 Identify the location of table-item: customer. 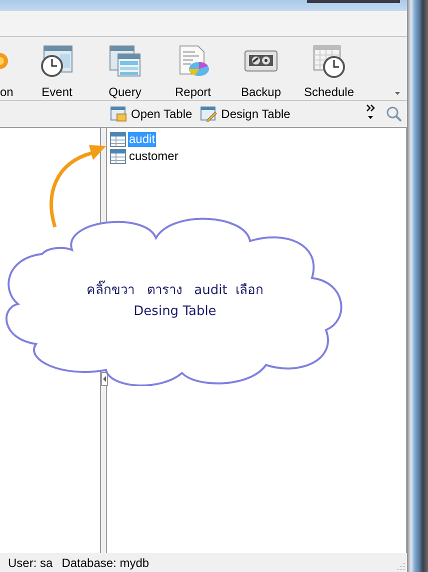
(258, 156).